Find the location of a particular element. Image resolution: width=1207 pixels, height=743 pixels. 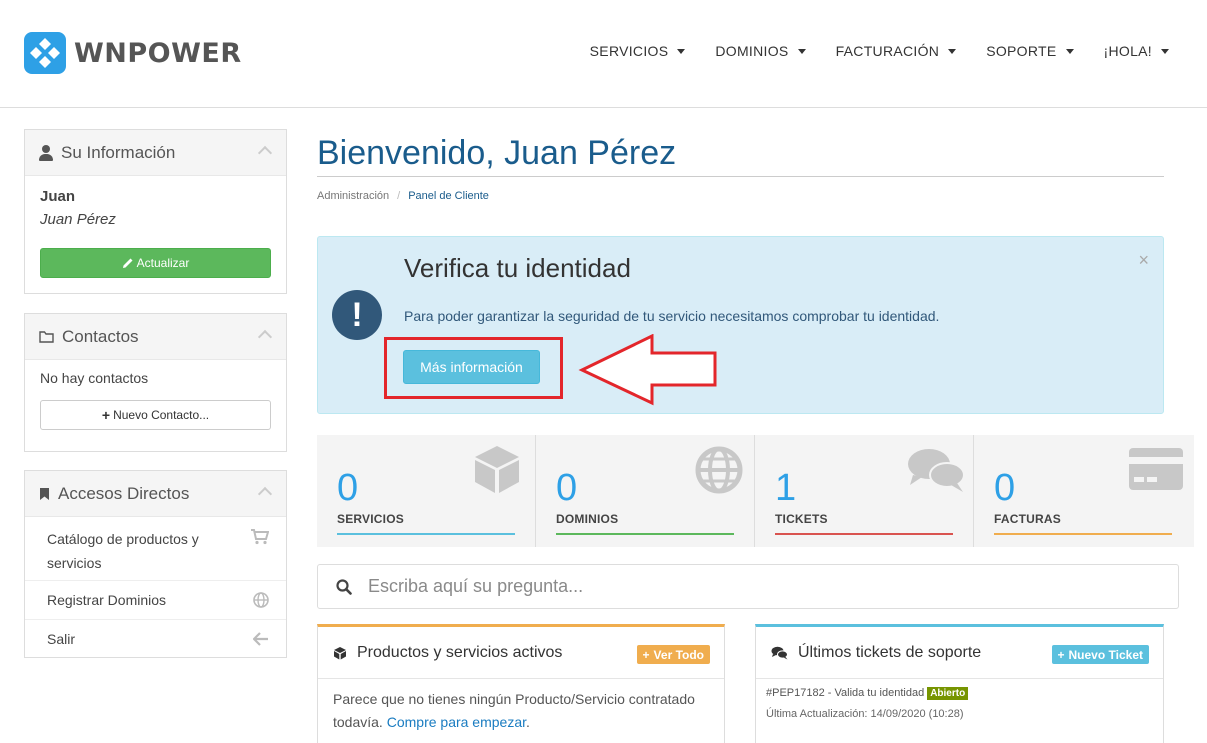

pencil-icon is located at coordinates (127, 263).